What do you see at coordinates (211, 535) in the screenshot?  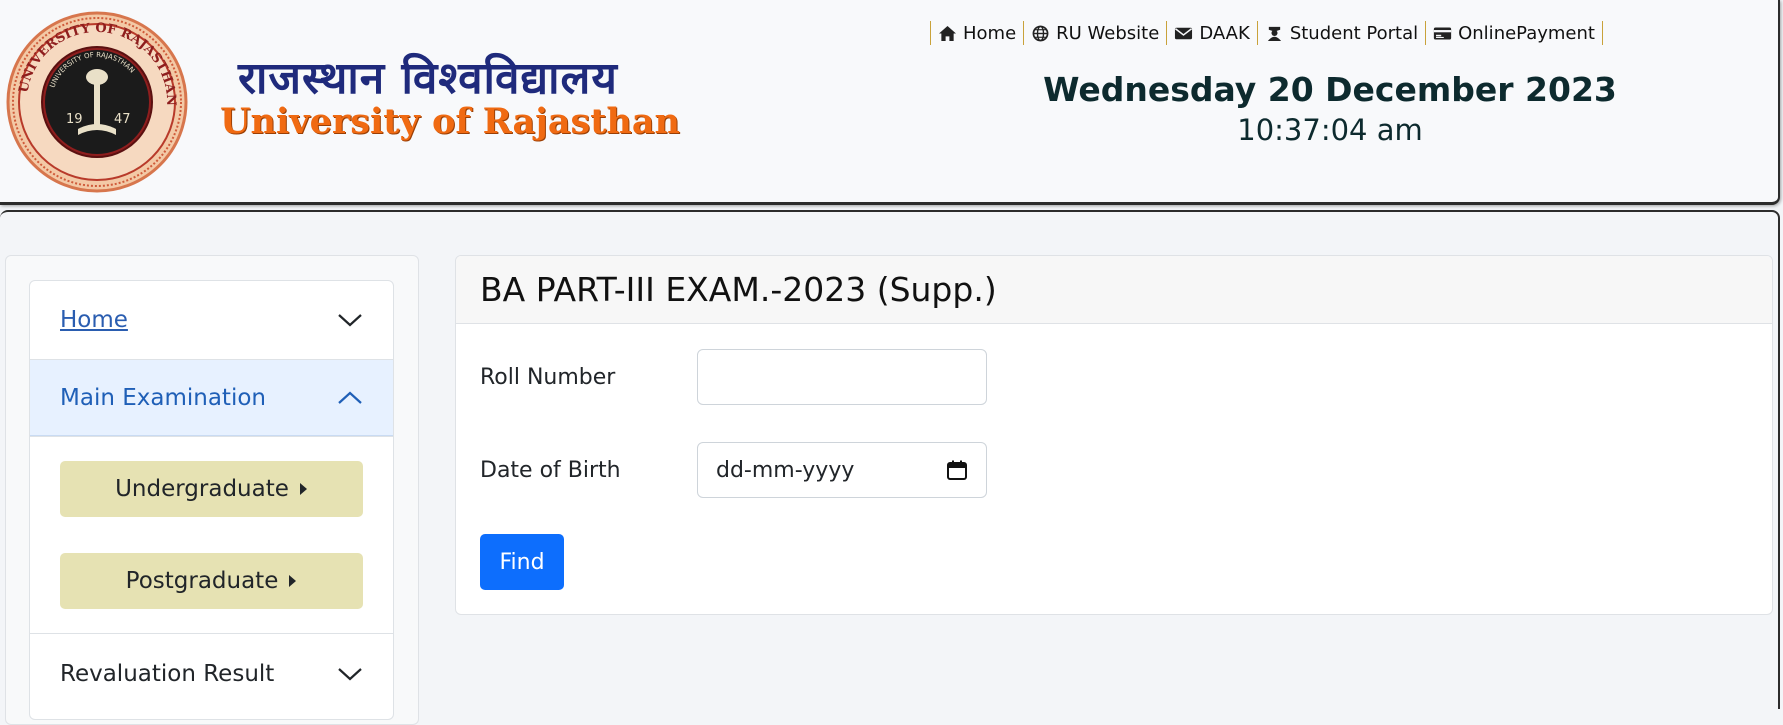 I see `main-examination-panel: Undergraduate Postgraduate` at bounding box center [211, 535].